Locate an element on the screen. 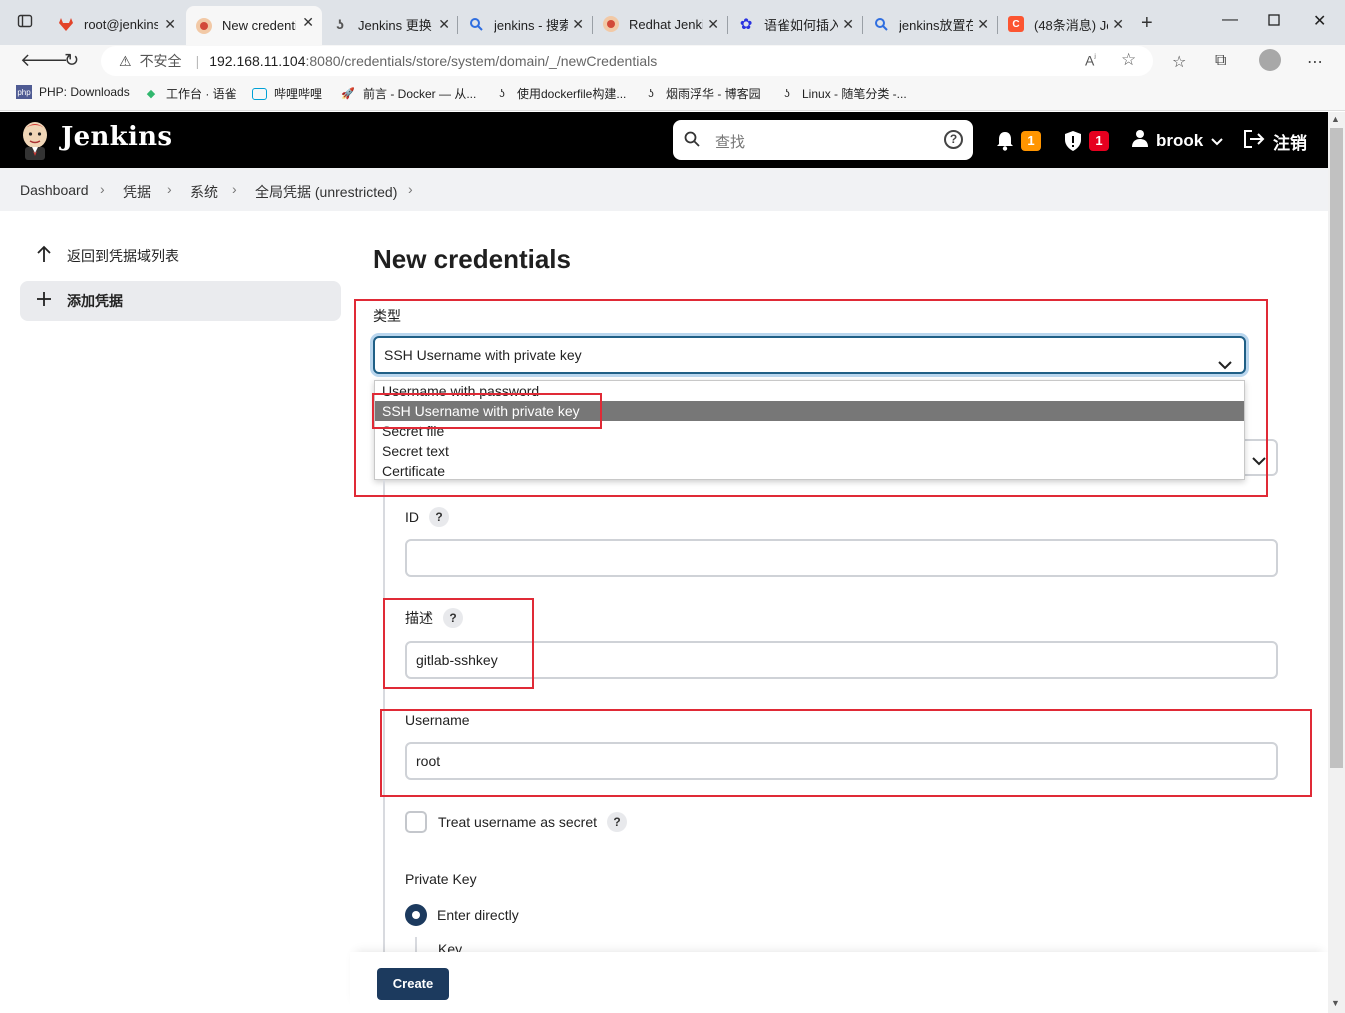 Image resolution: width=1345 pixels, height=1013 pixels. bilibili-icon is located at coordinates (259, 93).